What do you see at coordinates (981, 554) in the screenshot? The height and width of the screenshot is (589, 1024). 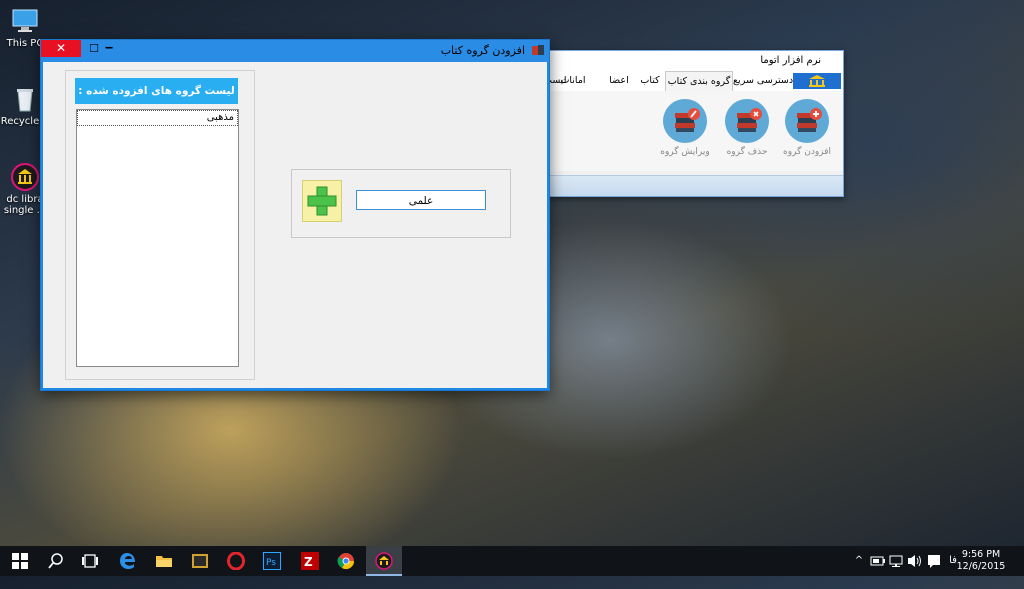 I see `clock-time: 9:56 PM` at bounding box center [981, 554].